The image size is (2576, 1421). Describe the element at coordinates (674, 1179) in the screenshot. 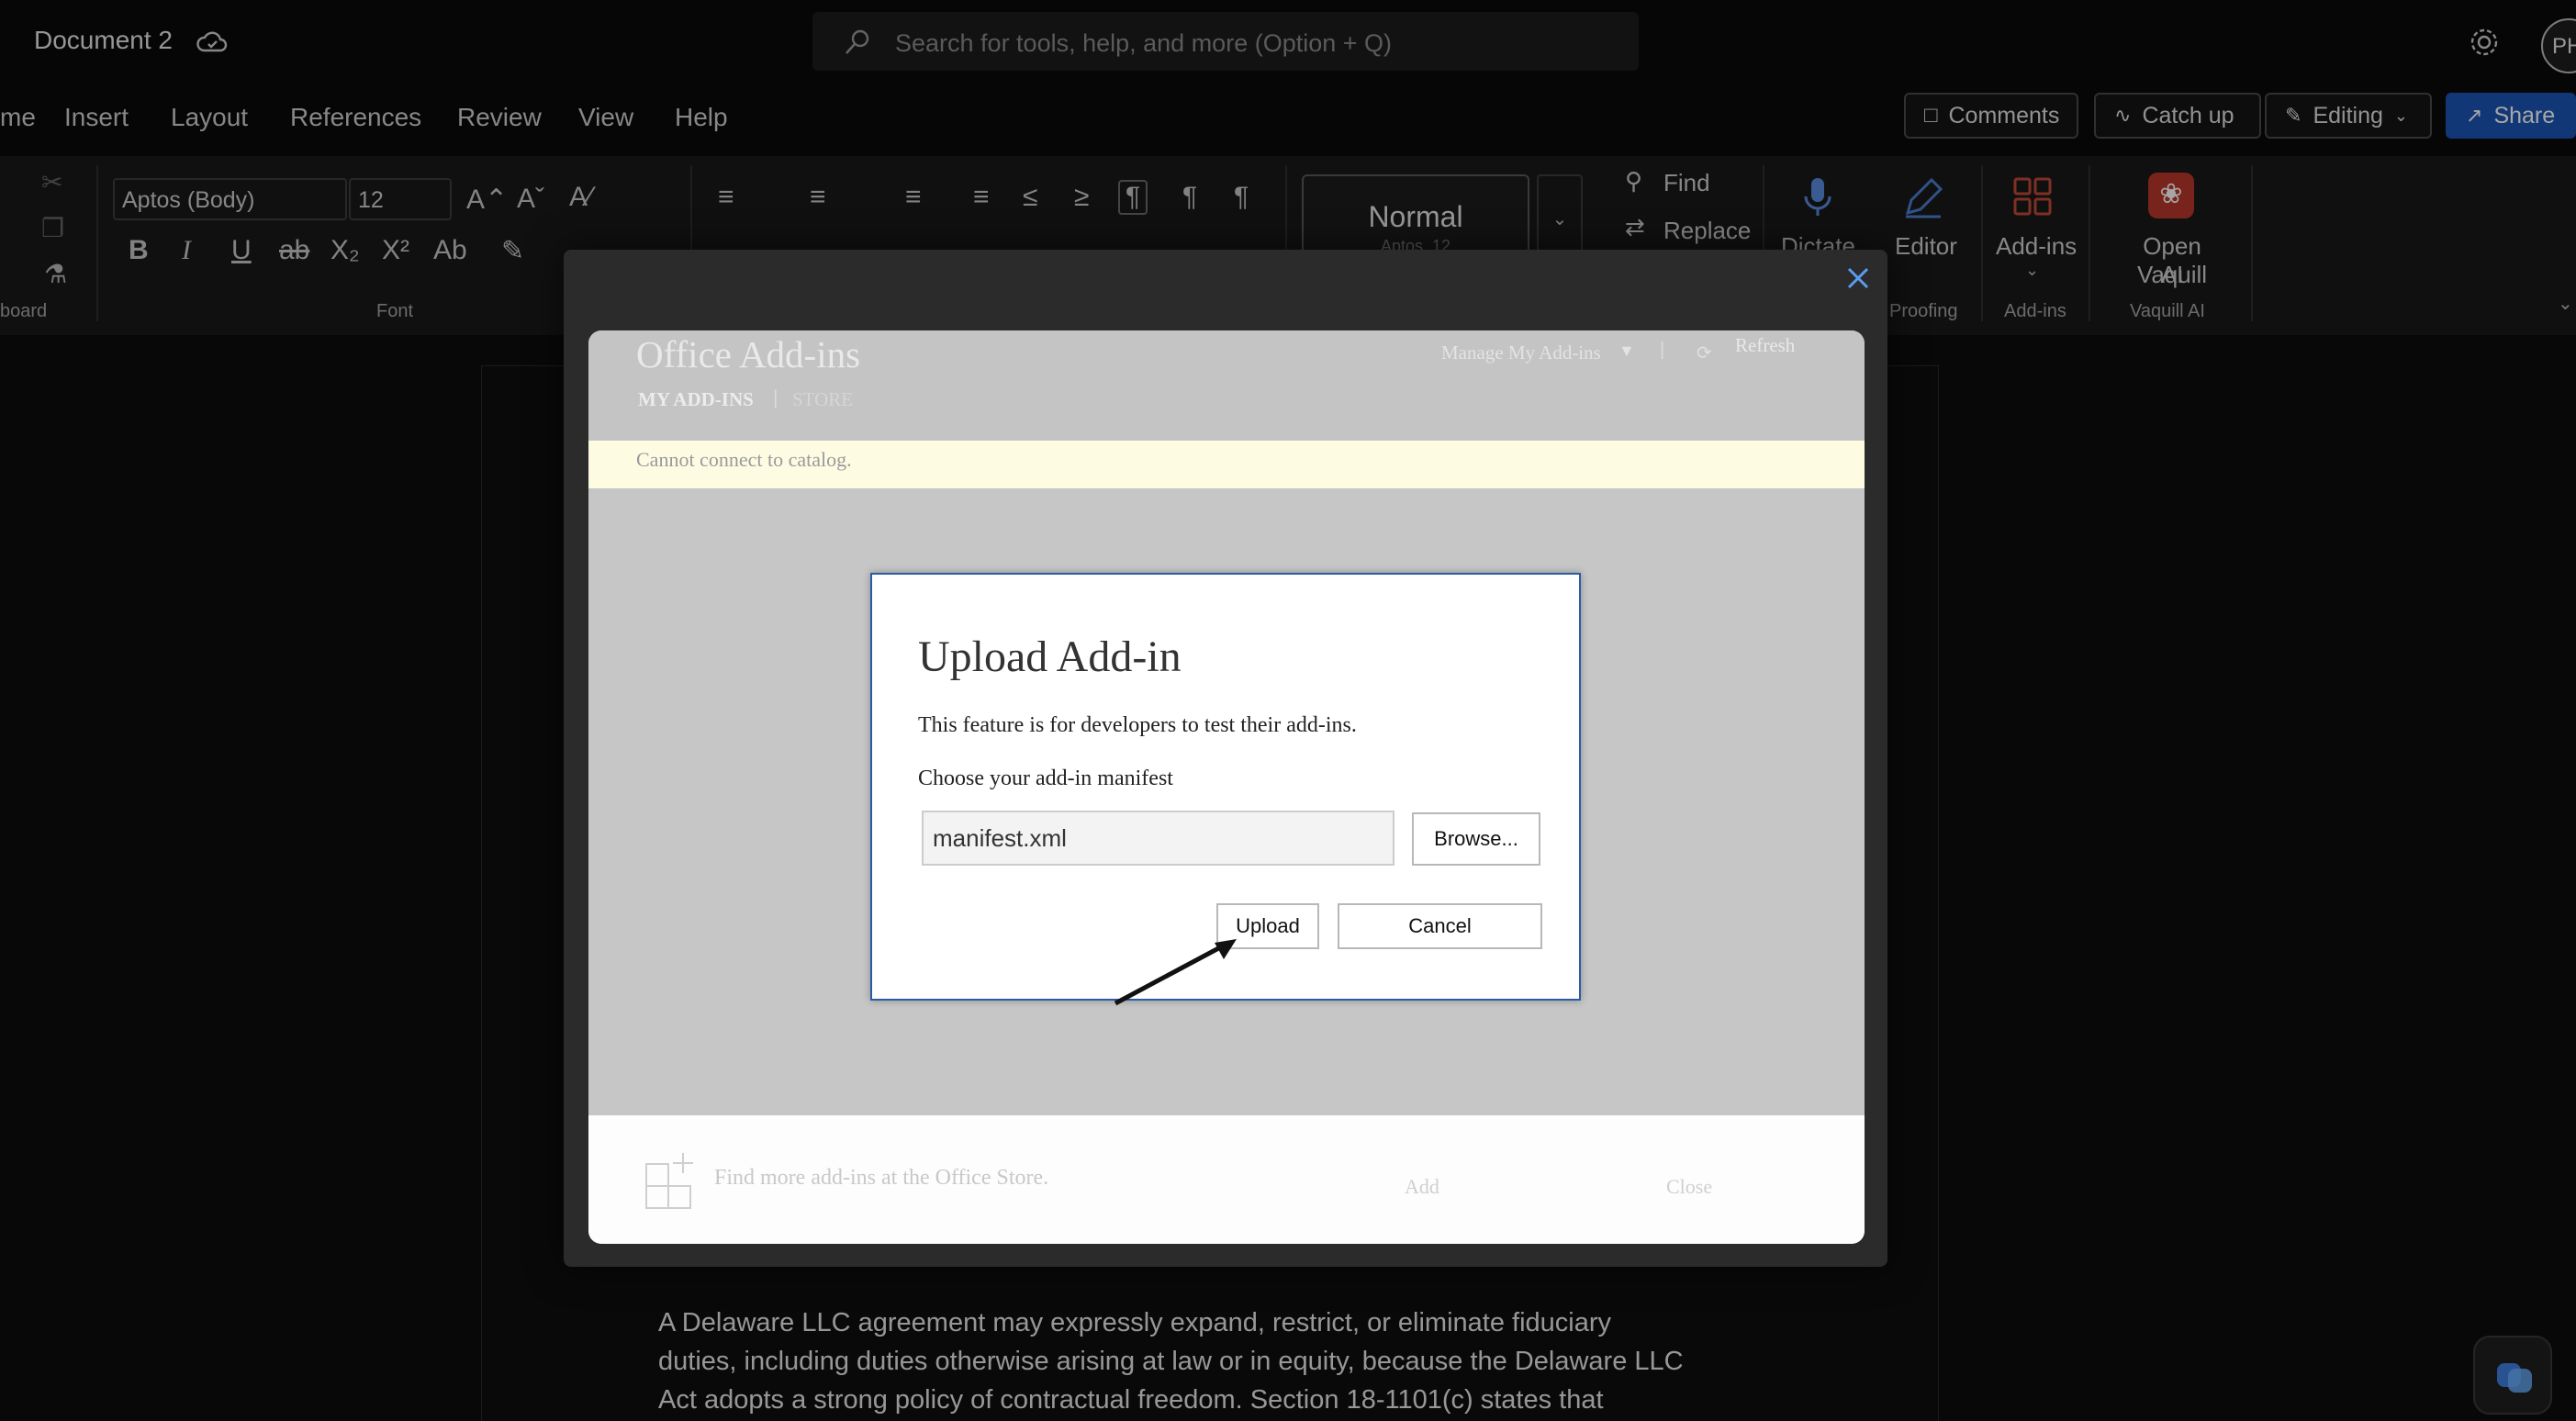

I see `store-add-icon` at that location.